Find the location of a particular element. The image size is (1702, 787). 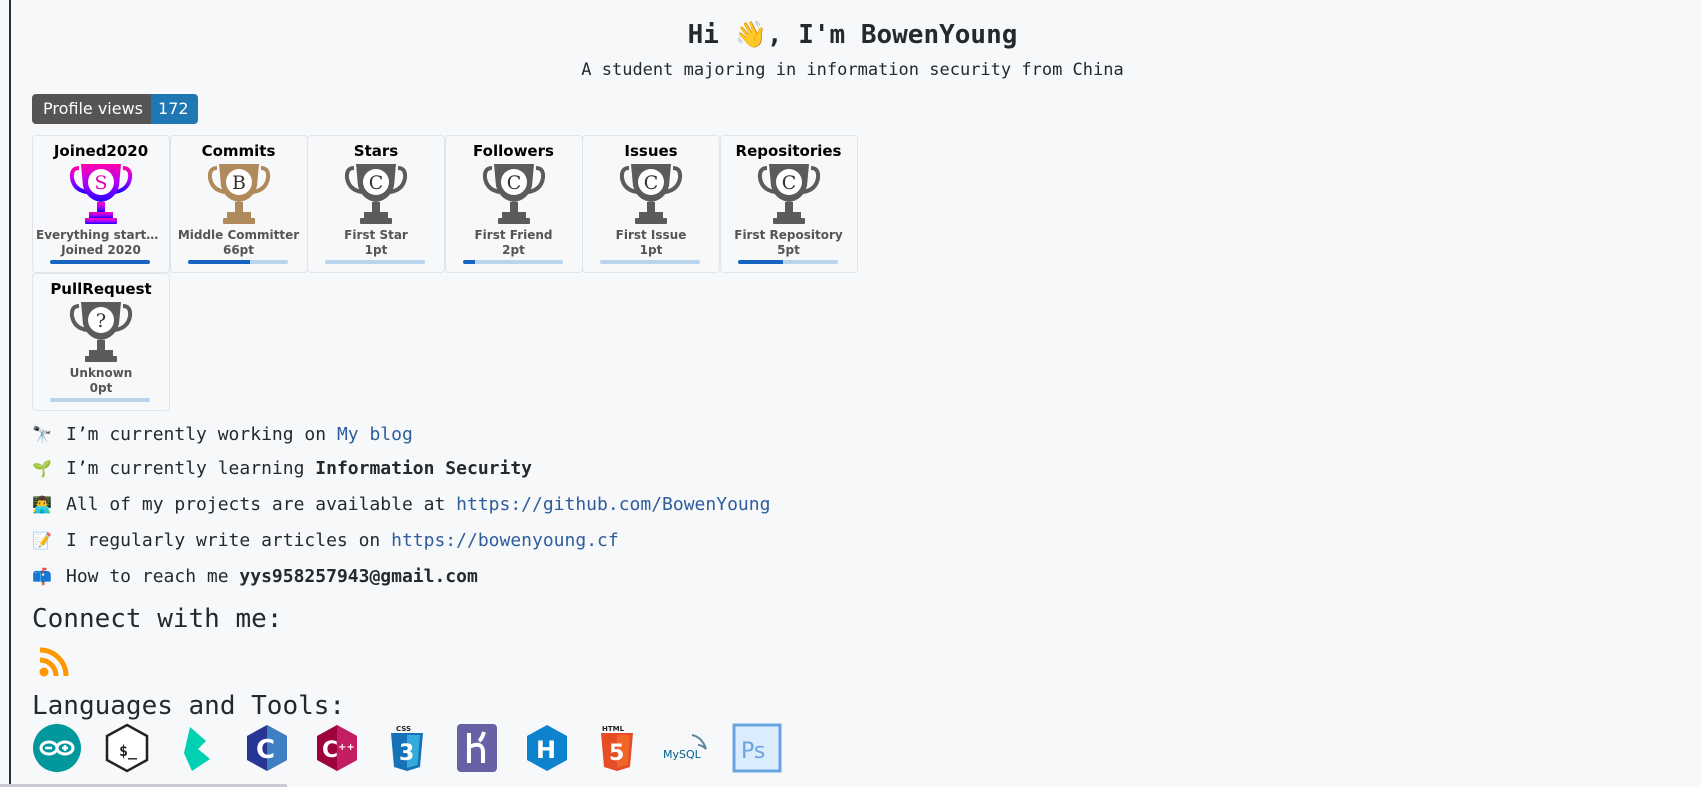

trophy-points: 5pt is located at coordinates (788, 250).